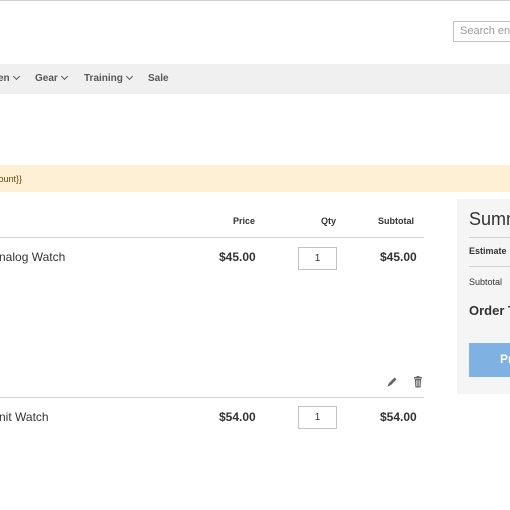  What do you see at coordinates (103, 78) in the screenshot?
I see `nav-item-label: Training` at bounding box center [103, 78].